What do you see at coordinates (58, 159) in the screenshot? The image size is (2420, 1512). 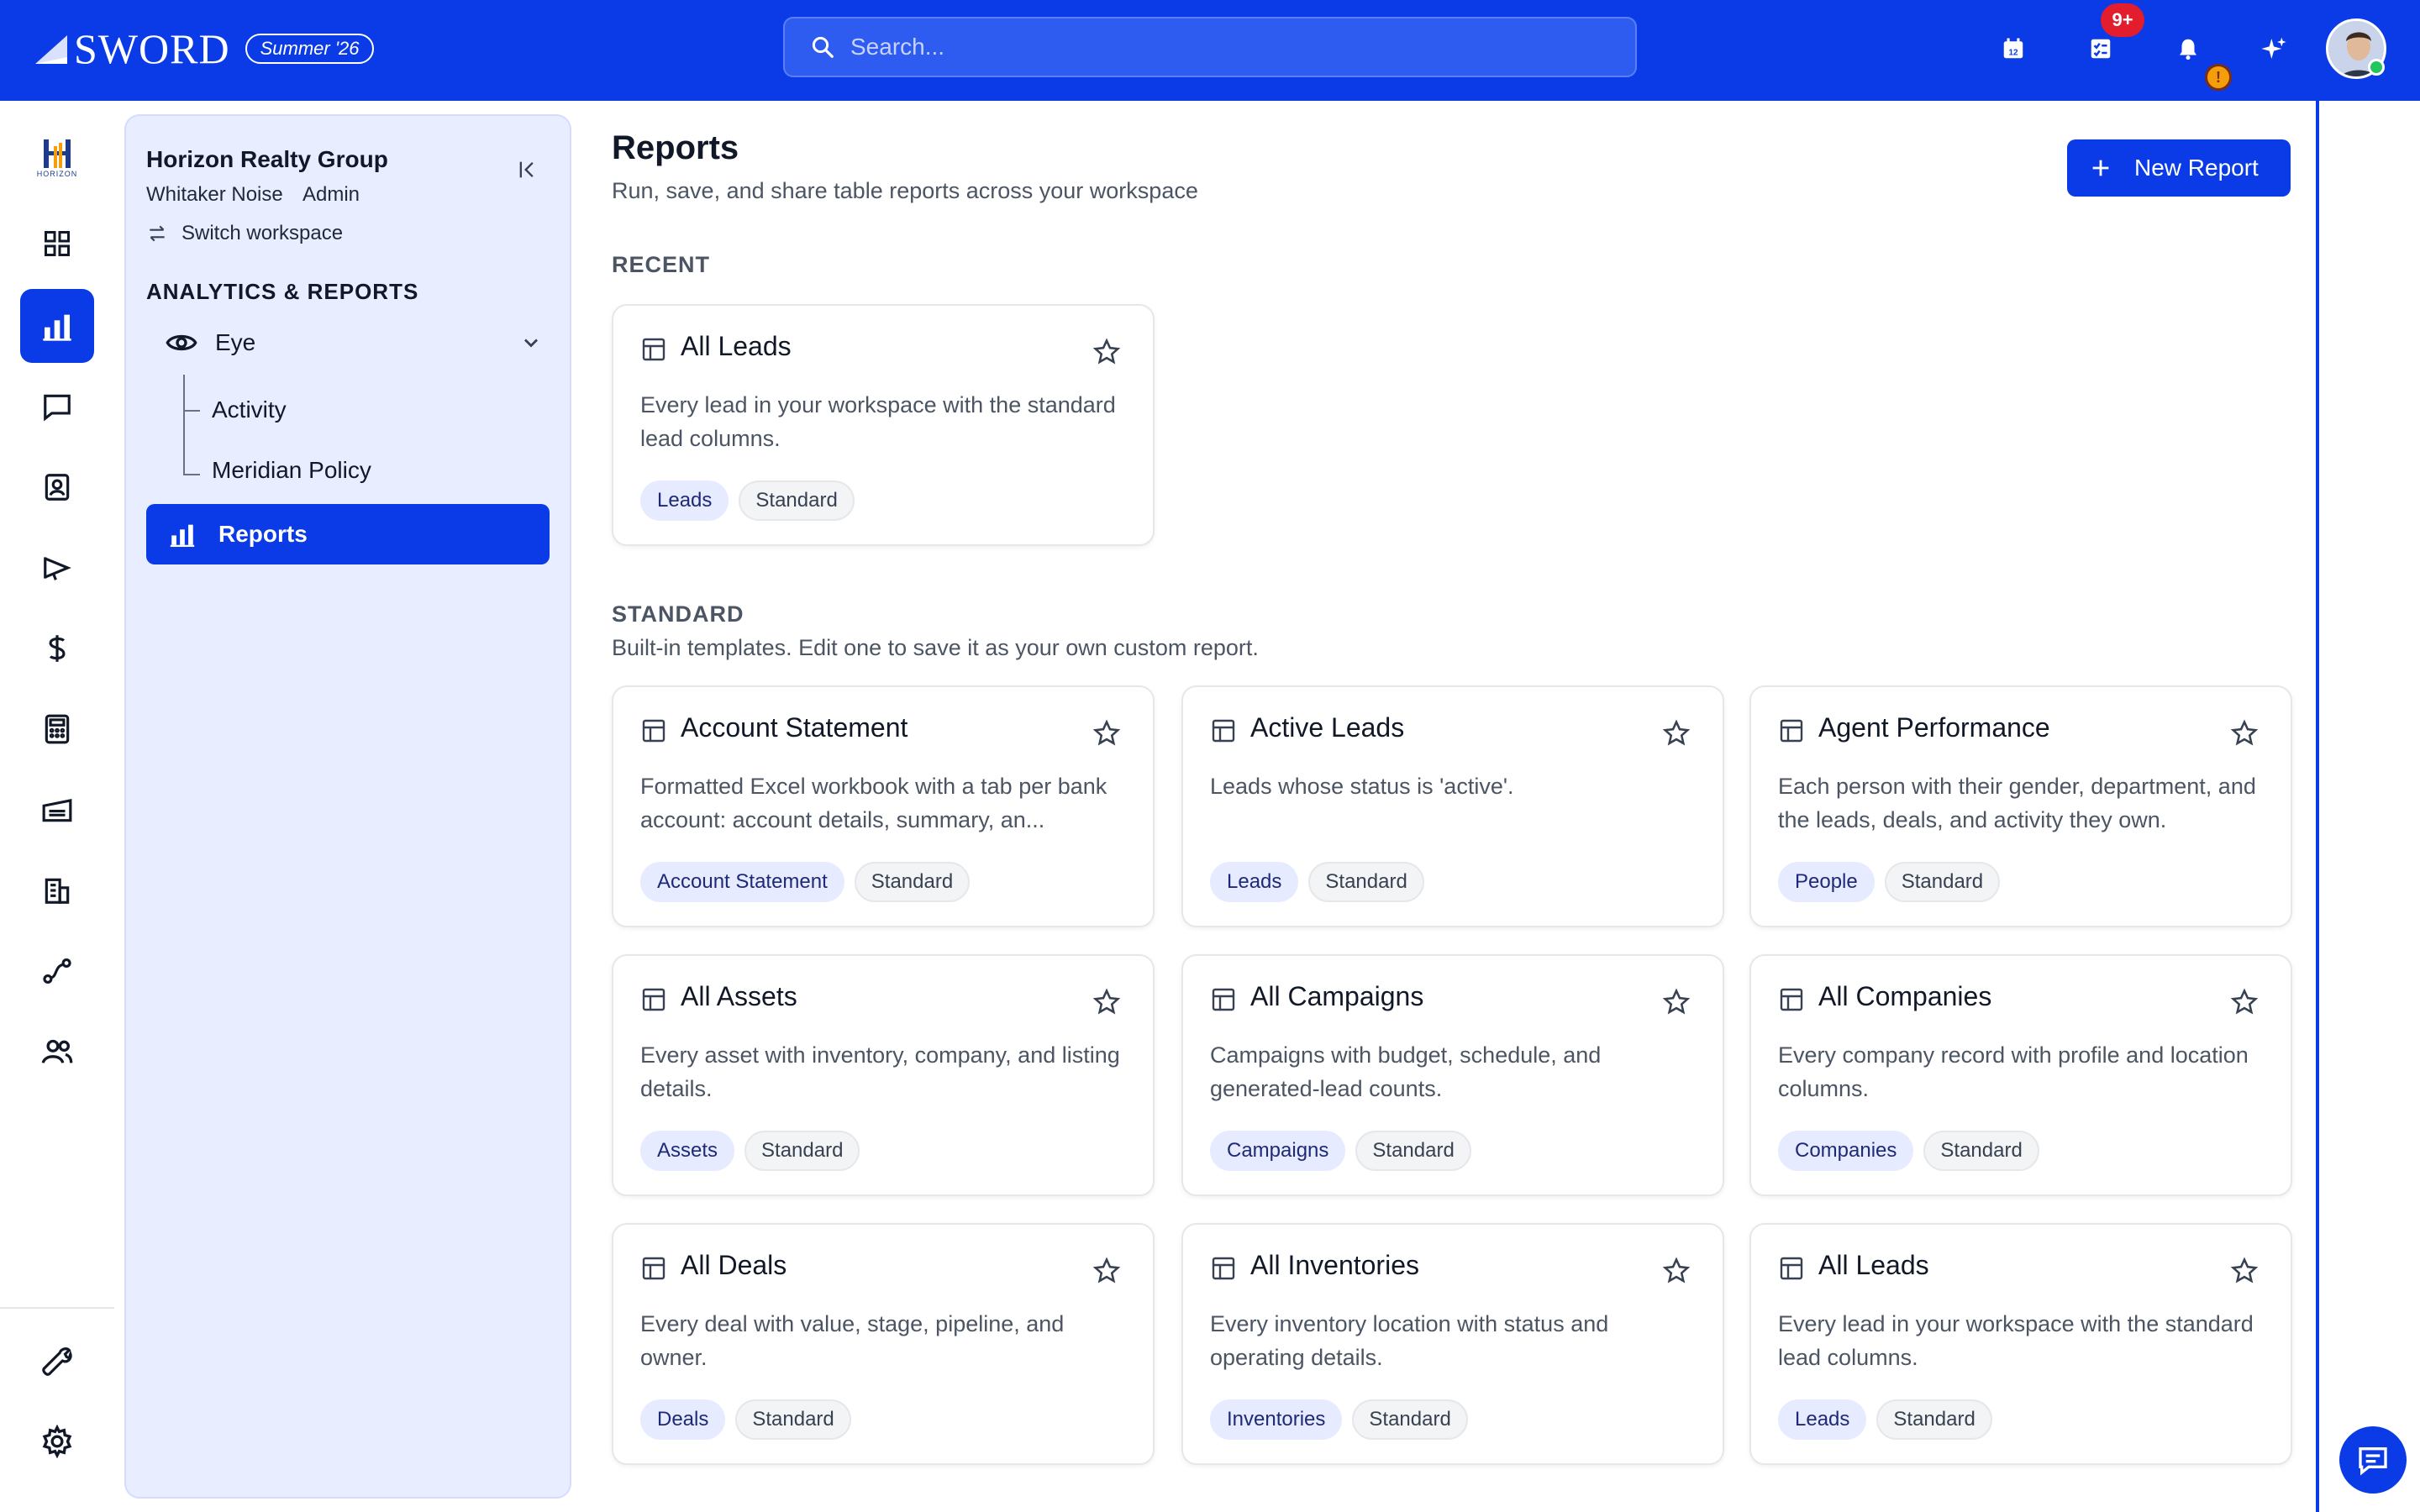 I see `workspace-logo: HORIZON` at bounding box center [58, 159].